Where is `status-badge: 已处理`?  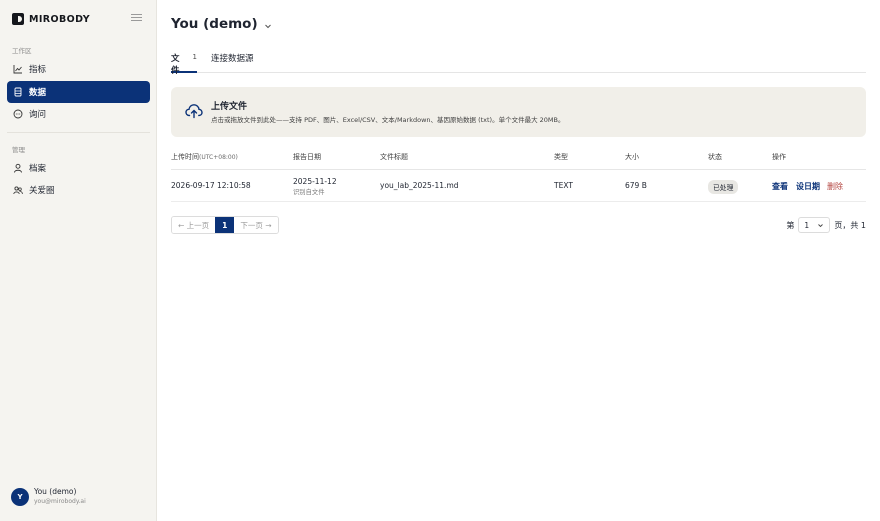 status-badge: 已处理 is located at coordinates (723, 187).